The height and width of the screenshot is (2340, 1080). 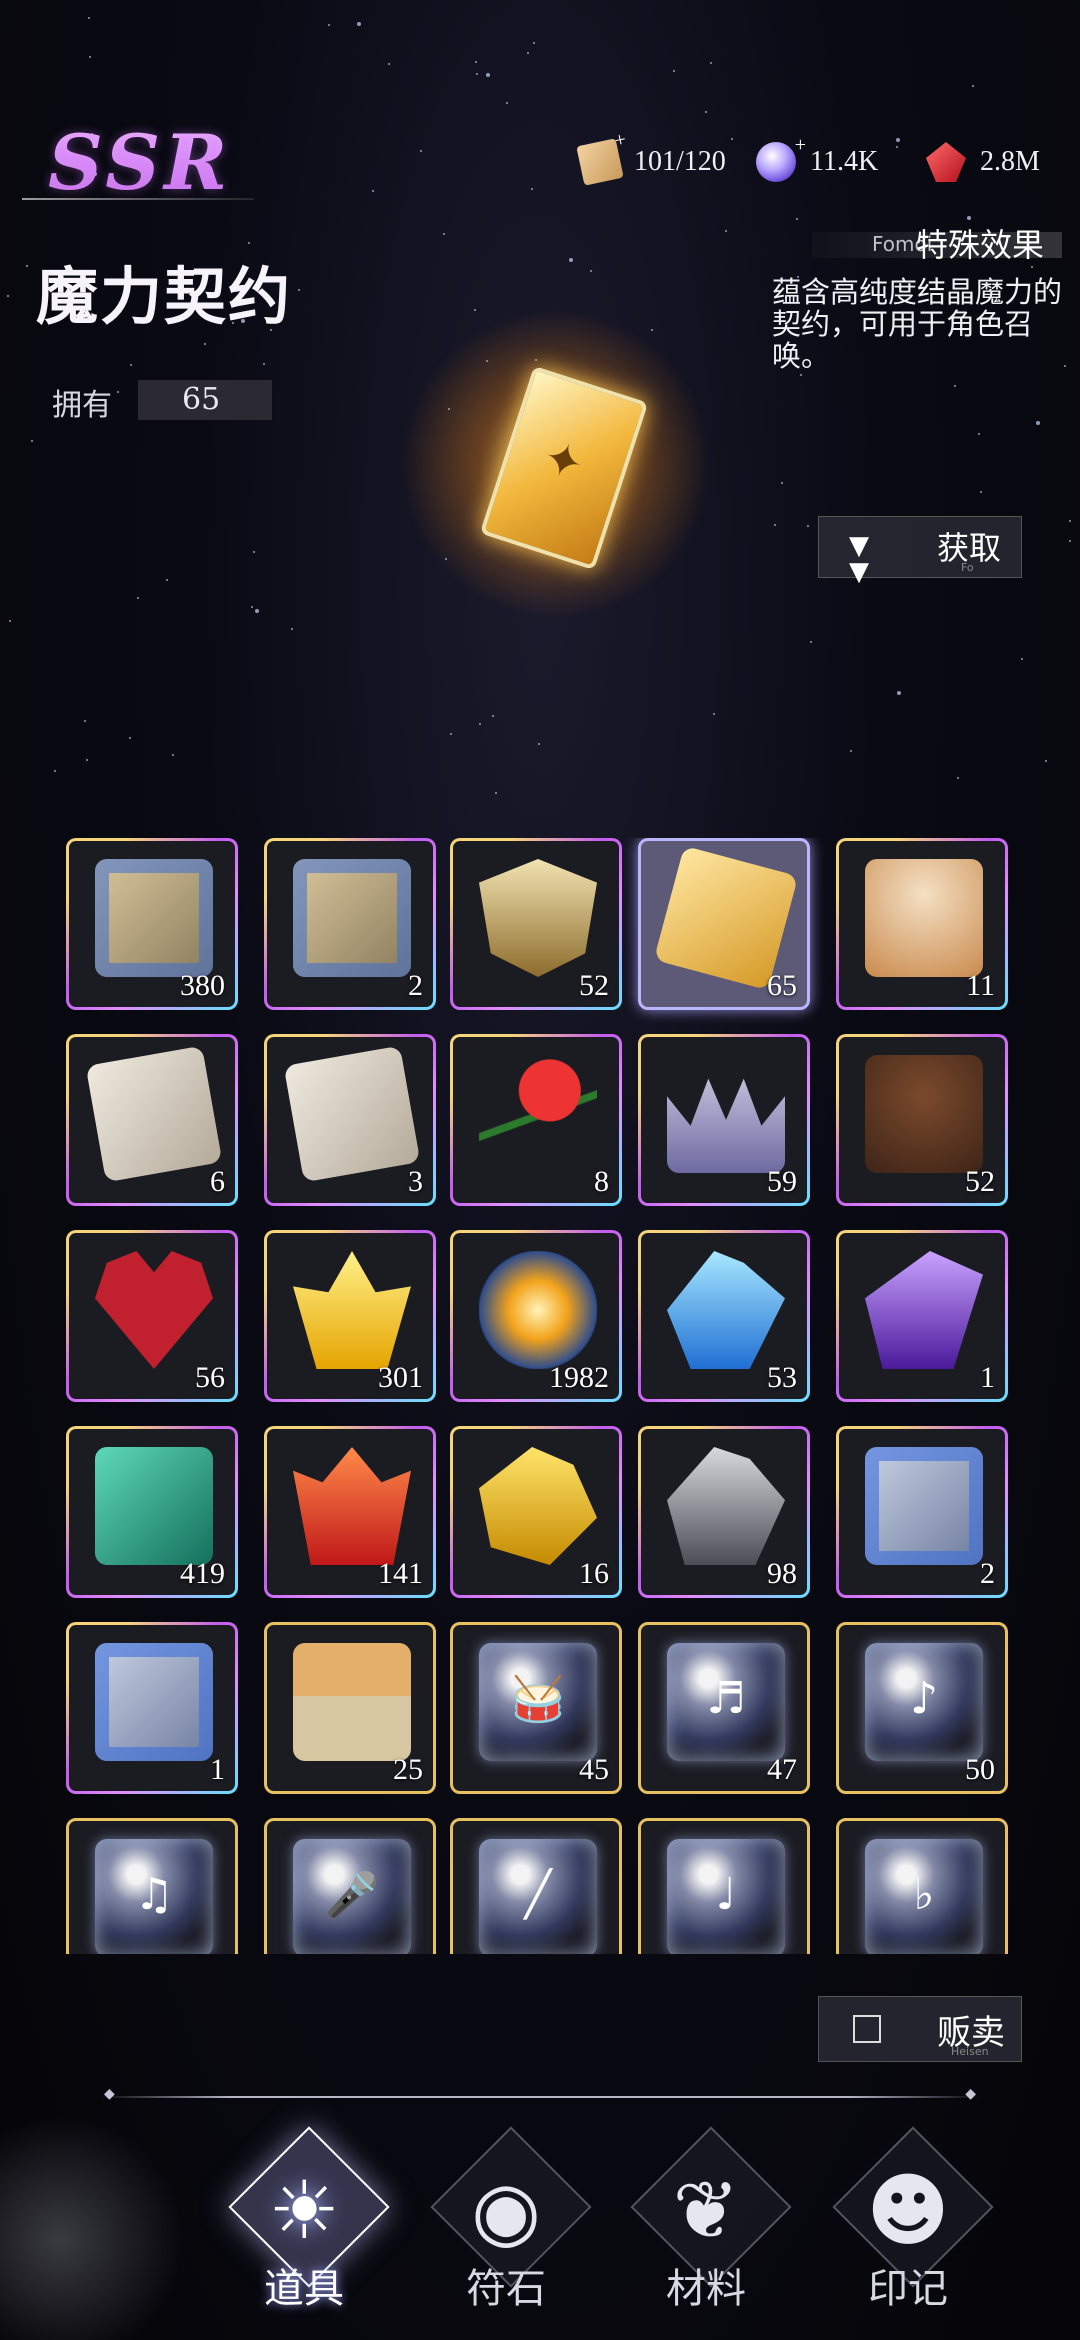 What do you see at coordinates (304, 2289) in the screenshot?
I see `tab-items-label: 道具` at bounding box center [304, 2289].